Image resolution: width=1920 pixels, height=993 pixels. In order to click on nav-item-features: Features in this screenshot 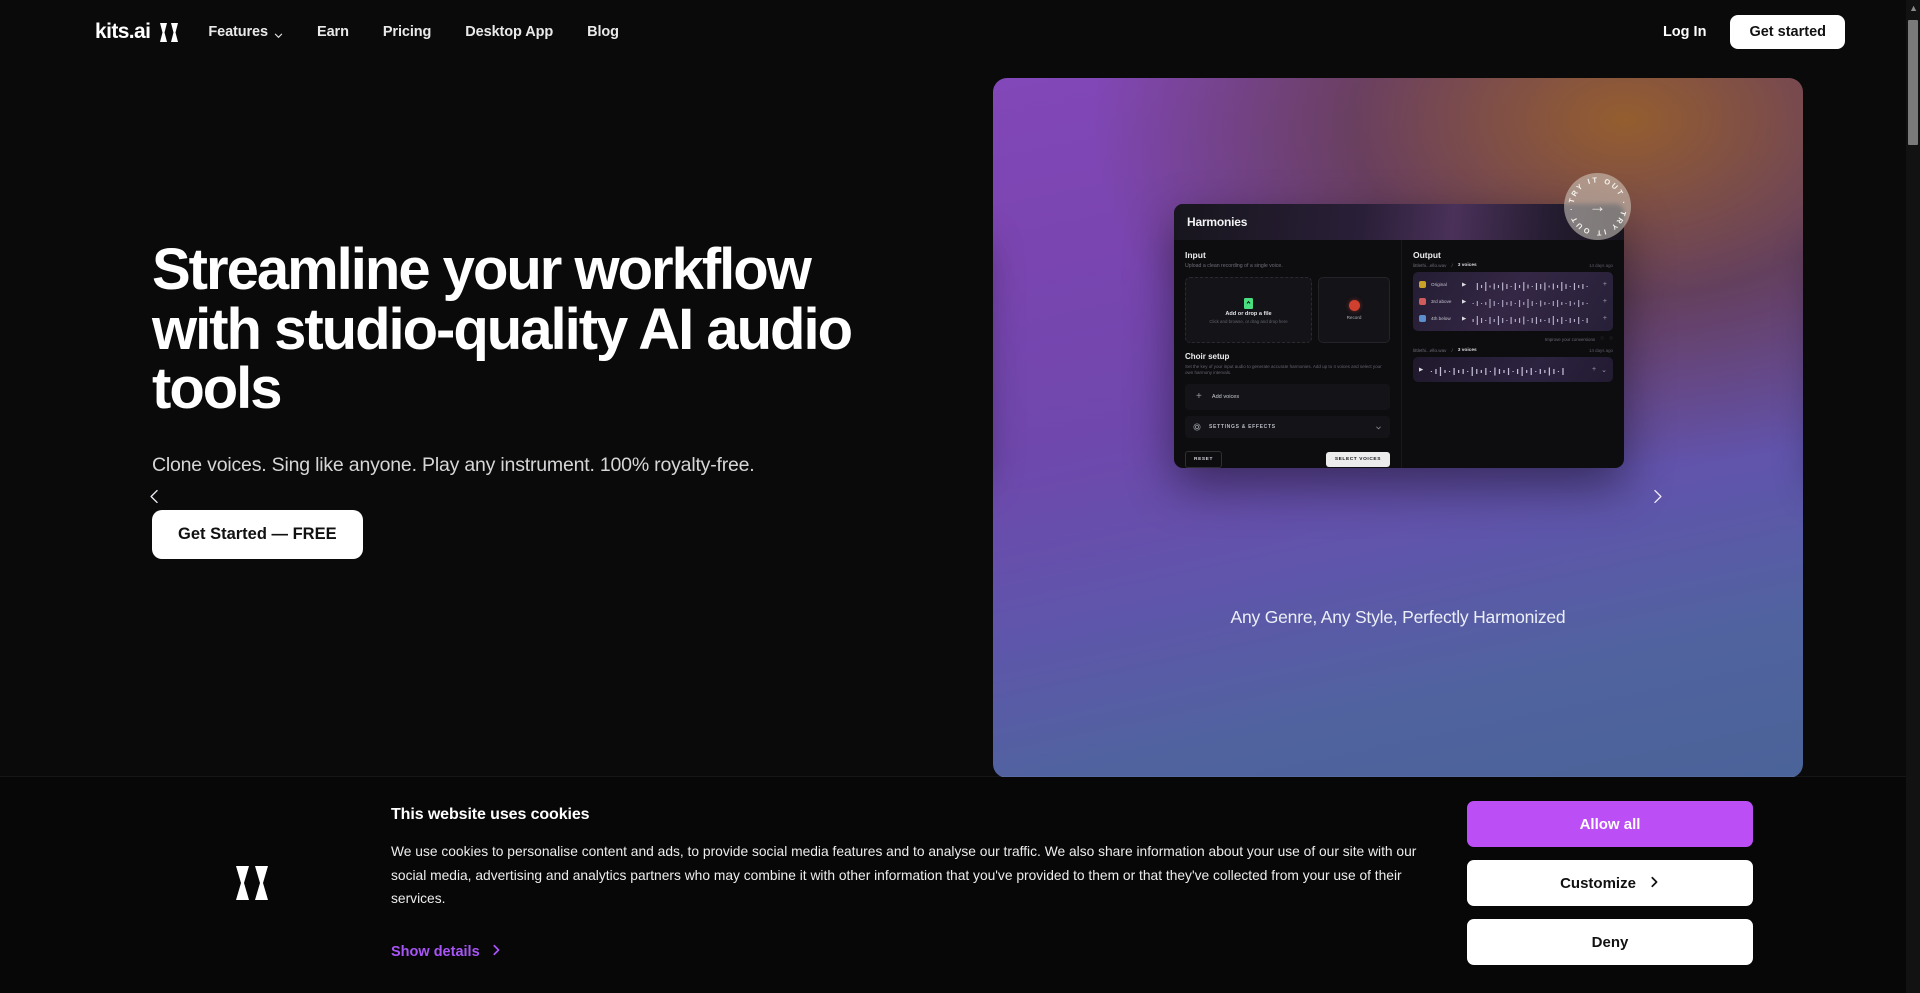, I will do `click(245, 32)`.